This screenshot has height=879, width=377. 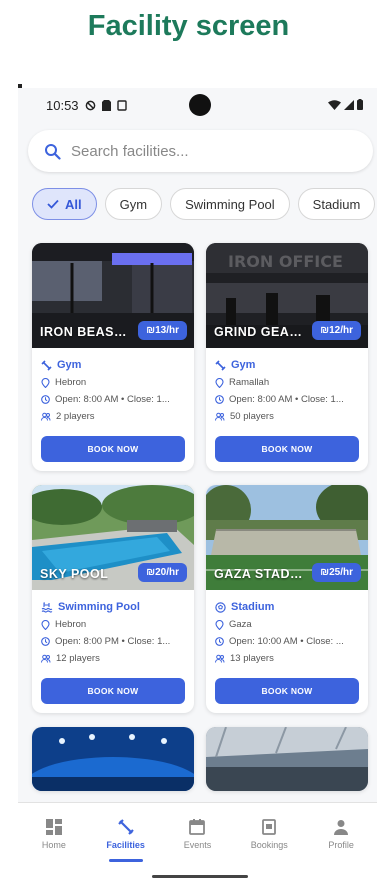 I want to click on search-icon, so click(x=53, y=151).